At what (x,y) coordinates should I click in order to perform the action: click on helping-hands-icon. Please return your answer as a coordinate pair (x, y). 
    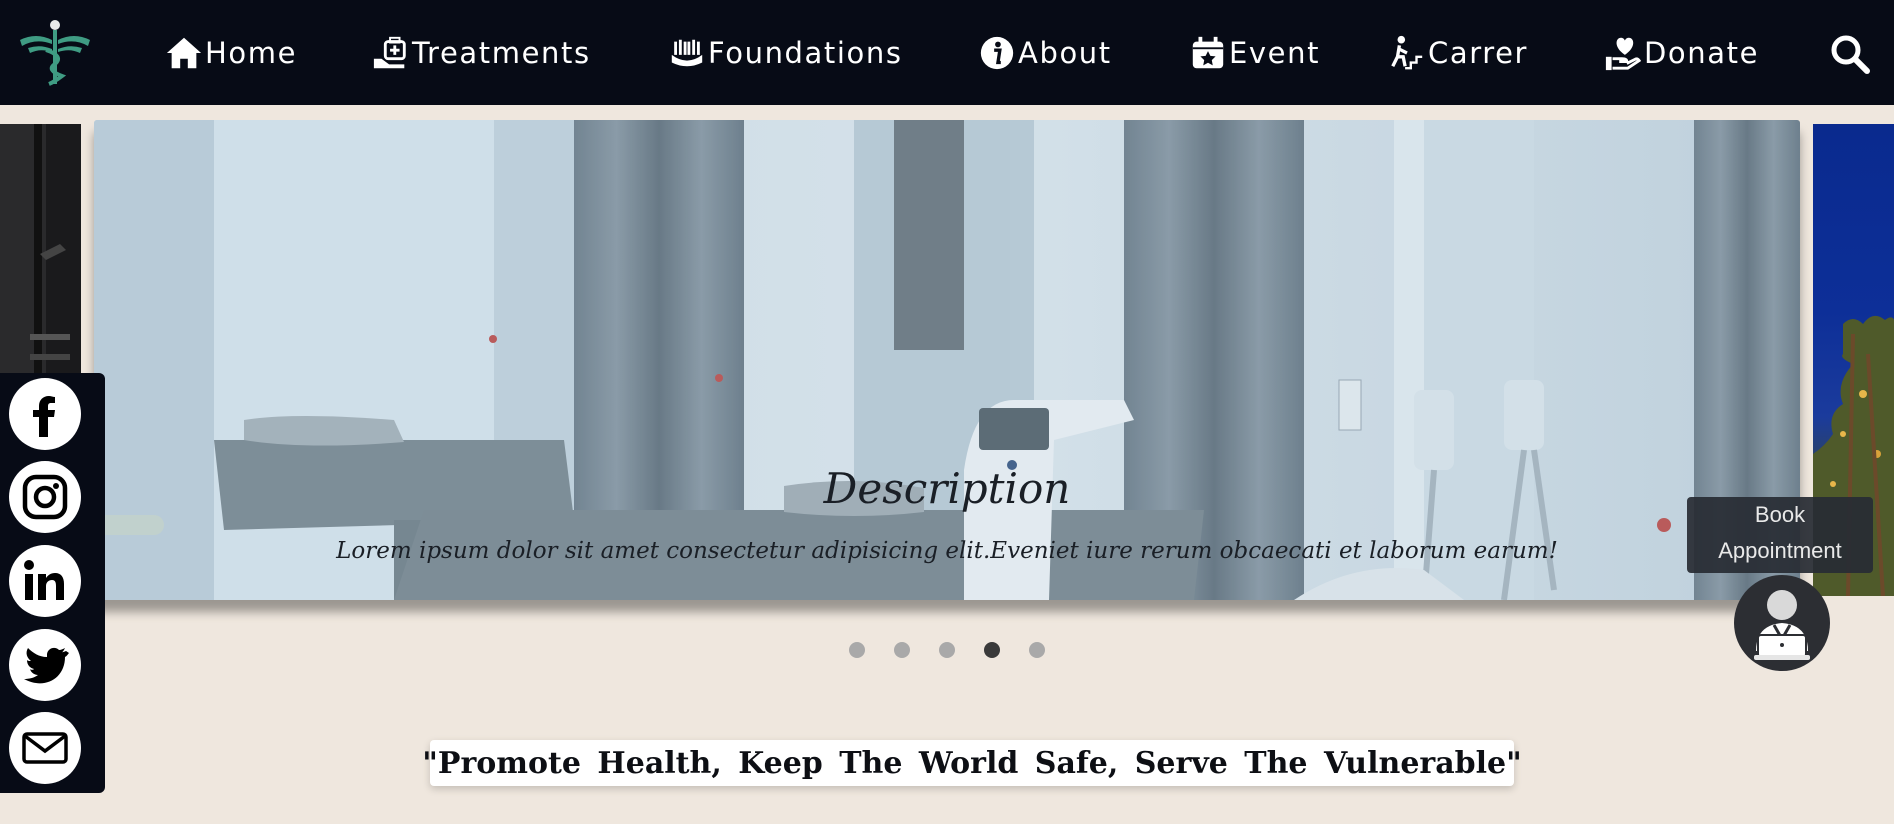
    Looking at the image, I should click on (687, 53).